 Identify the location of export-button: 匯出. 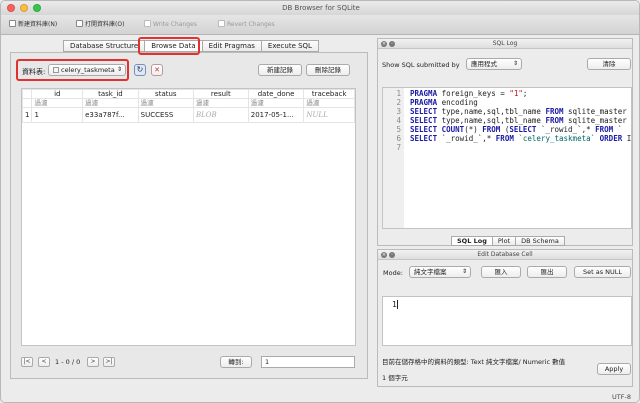
(547, 272).